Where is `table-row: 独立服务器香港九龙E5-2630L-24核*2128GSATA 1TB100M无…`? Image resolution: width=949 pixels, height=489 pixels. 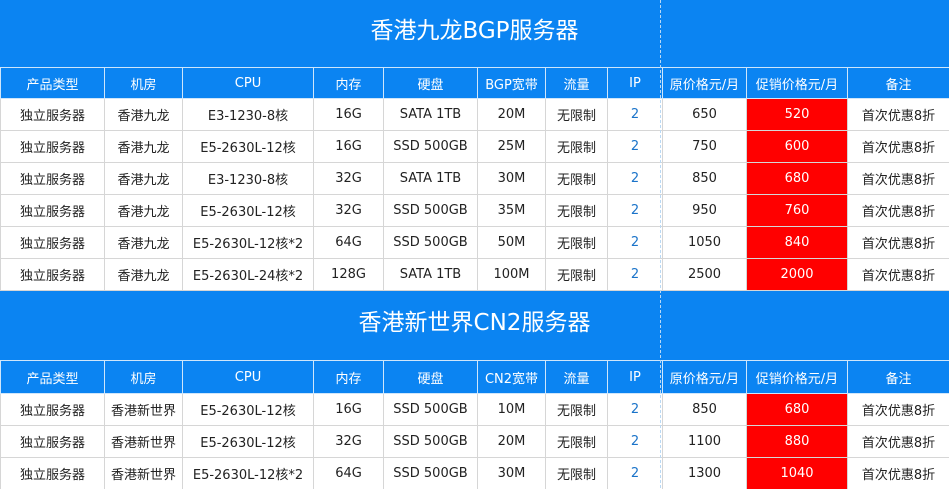
table-row: 独立服务器香港九龙E5-2630L-24核*2128GSATA 1TB100M无… is located at coordinates (475, 275).